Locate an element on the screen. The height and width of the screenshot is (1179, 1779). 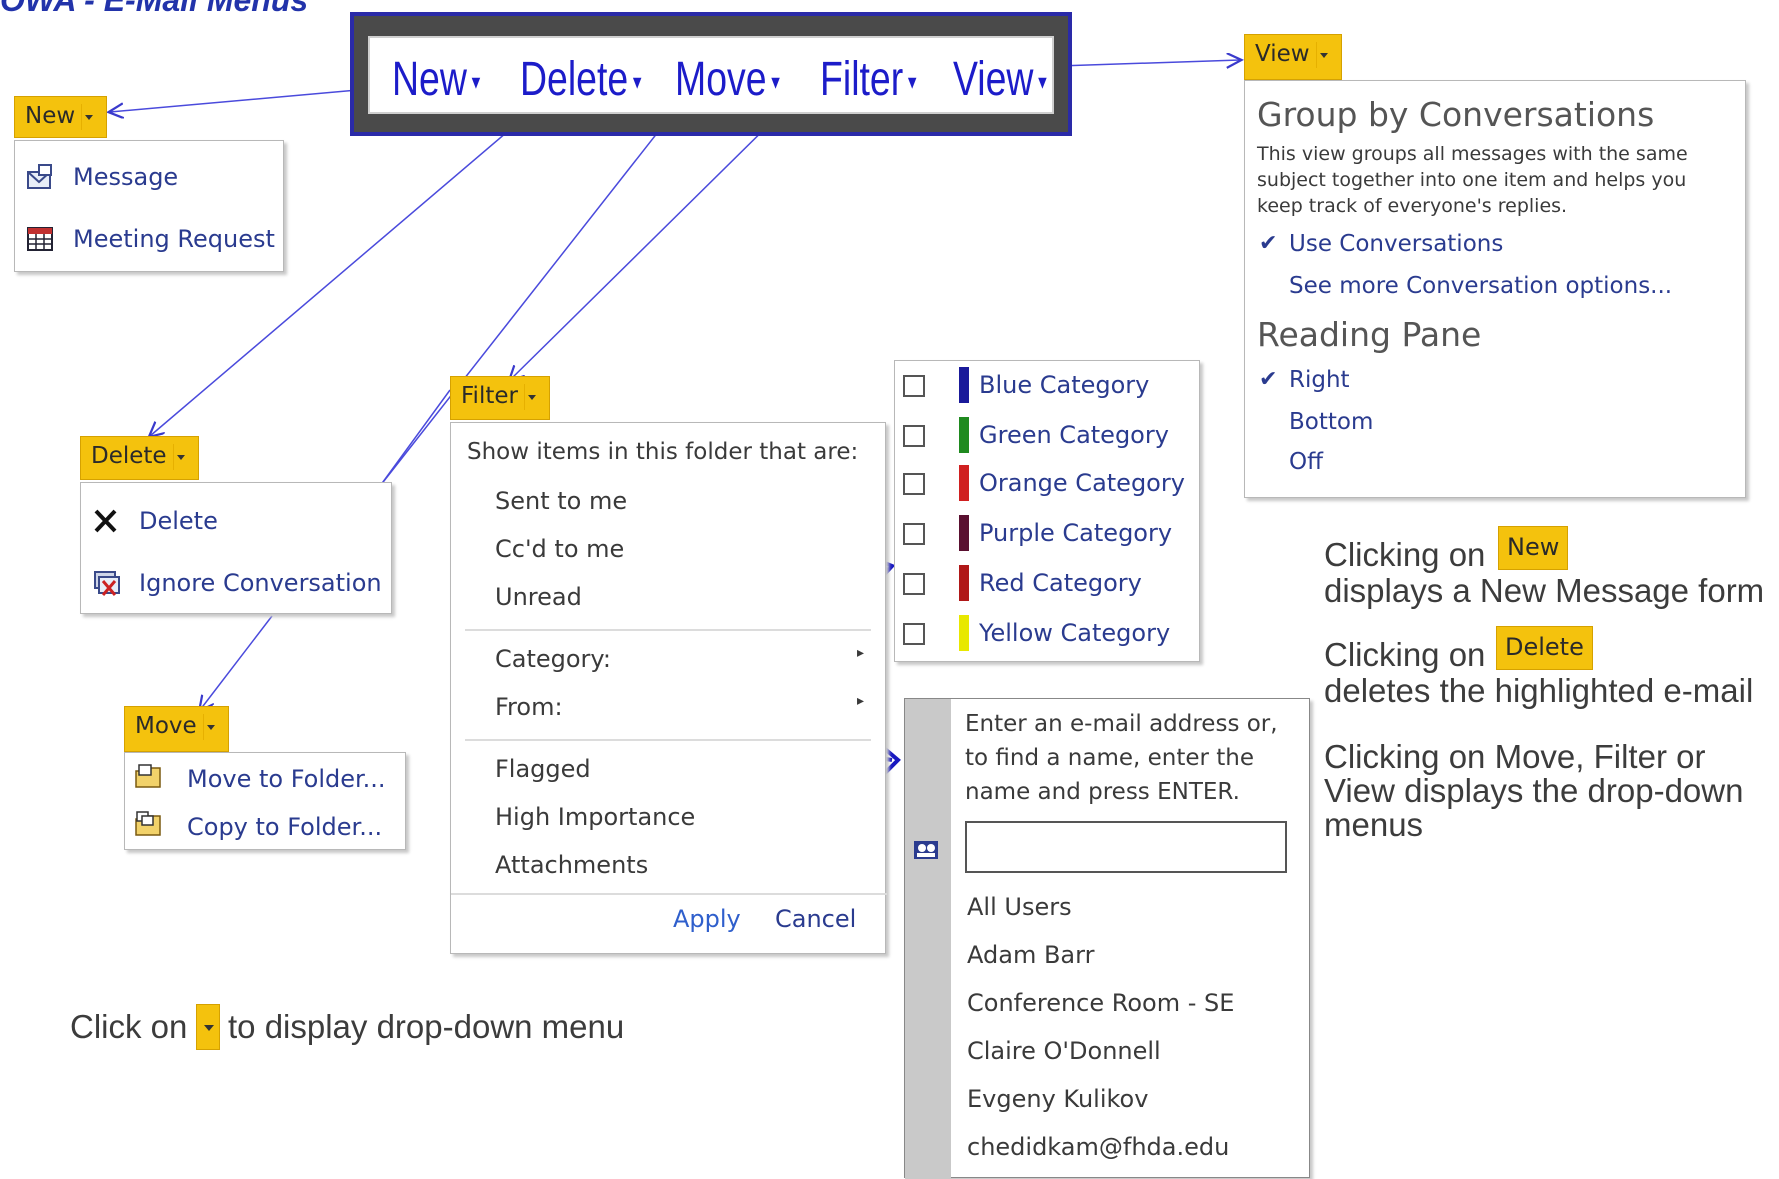
category-item-yellow: Yellow Category is located at coordinates (1074, 633).